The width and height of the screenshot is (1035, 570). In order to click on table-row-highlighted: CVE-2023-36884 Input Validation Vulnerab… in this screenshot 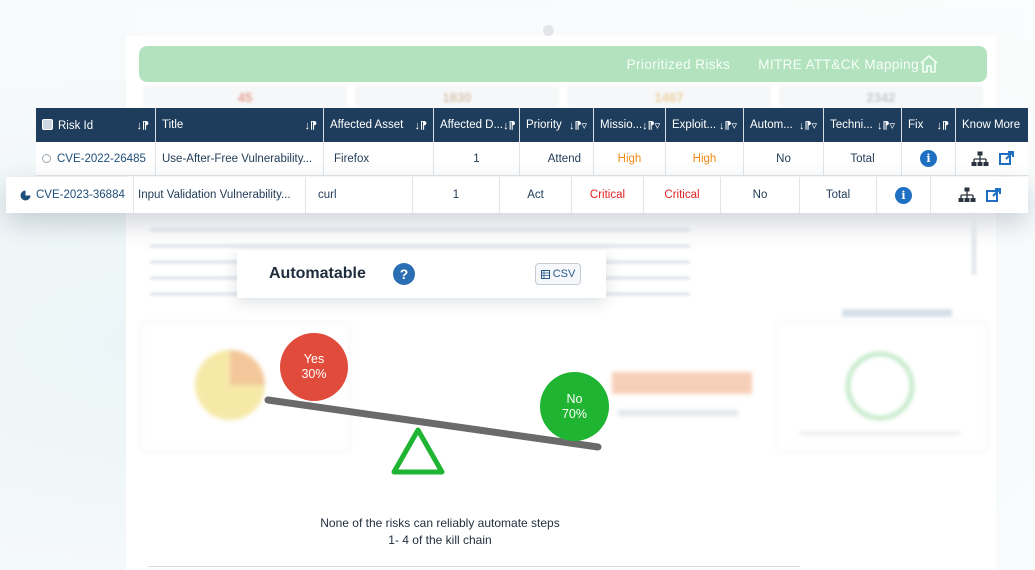, I will do `click(517, 195)`.